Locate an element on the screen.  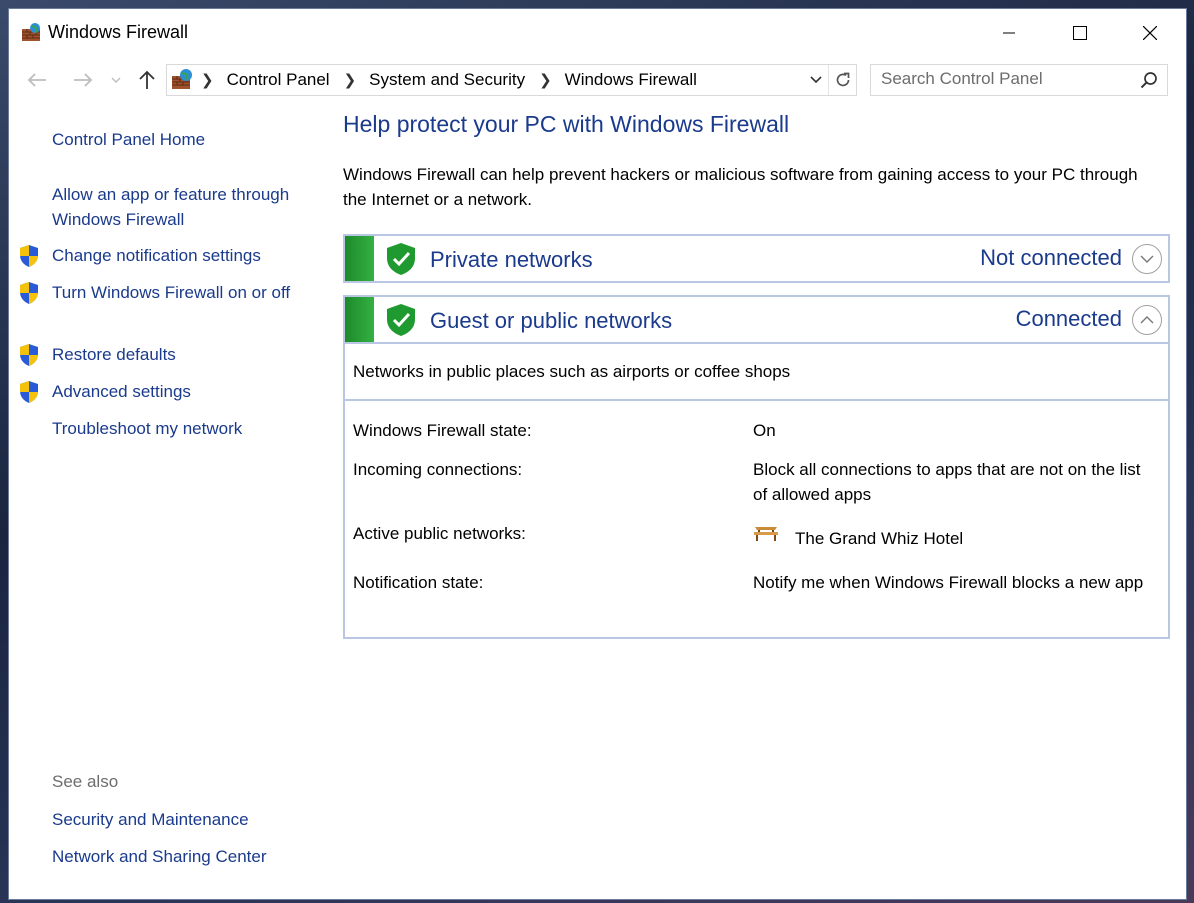
refresh-button is located at coordinates (842, 80).